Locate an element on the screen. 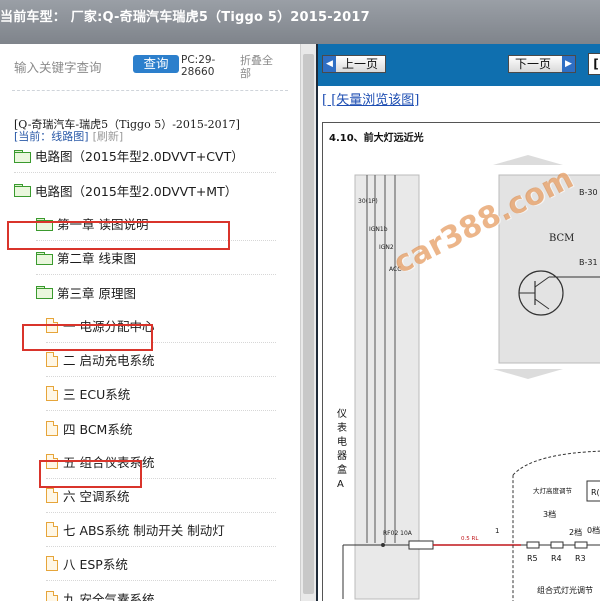  ign-label: 30(1P) is located at coordinates (368, 201).